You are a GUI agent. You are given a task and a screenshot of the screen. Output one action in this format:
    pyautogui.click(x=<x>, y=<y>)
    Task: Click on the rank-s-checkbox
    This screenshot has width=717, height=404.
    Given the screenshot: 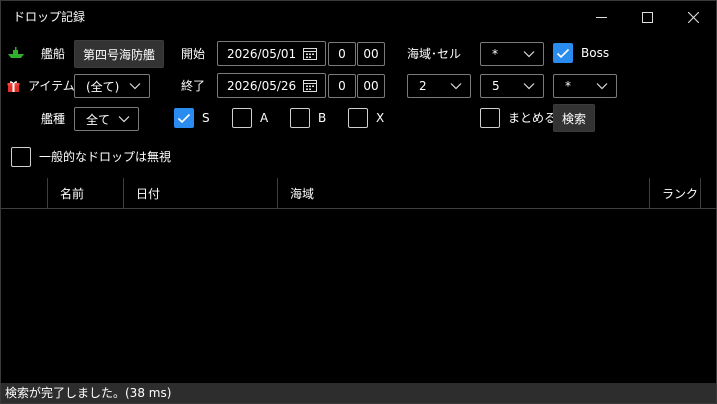 What is the action you would take?
    pyautogui.click(x=184, y=118)
    